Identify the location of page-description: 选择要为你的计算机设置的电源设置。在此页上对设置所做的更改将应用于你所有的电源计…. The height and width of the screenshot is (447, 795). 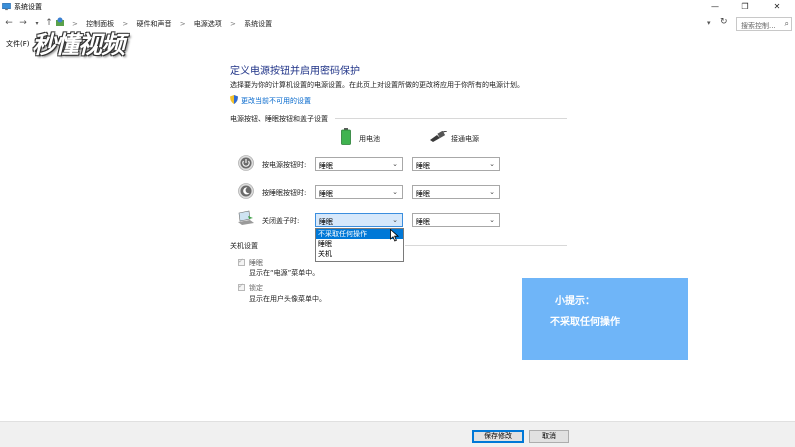
(377, 85).